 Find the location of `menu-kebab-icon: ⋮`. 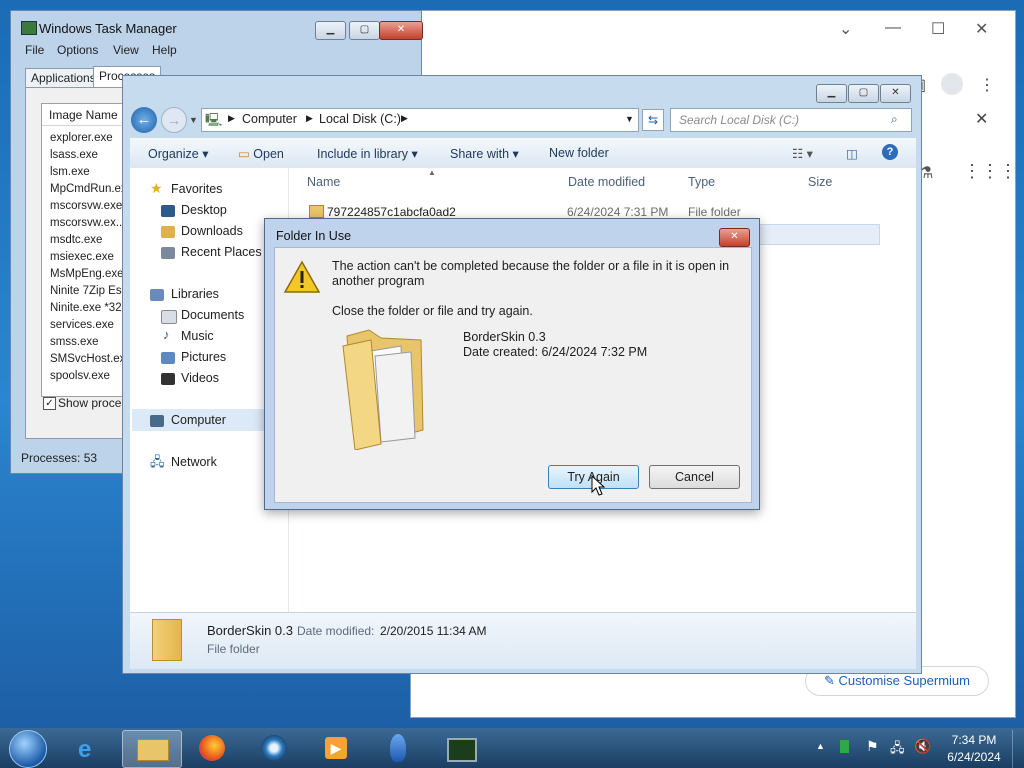

menu-kebab-icon: ⋮ is located at coordinates (987, 85).